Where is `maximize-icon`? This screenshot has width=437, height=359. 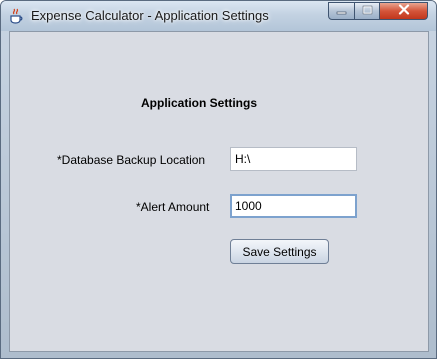 maximize-icon is located at coordinates (367, 11).